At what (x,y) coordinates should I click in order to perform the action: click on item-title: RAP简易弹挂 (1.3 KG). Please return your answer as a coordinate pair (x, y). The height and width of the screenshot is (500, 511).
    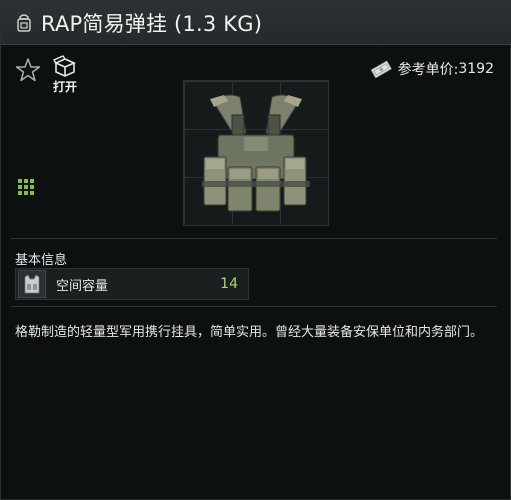
    Looking at the image, I should click on (152, 23).